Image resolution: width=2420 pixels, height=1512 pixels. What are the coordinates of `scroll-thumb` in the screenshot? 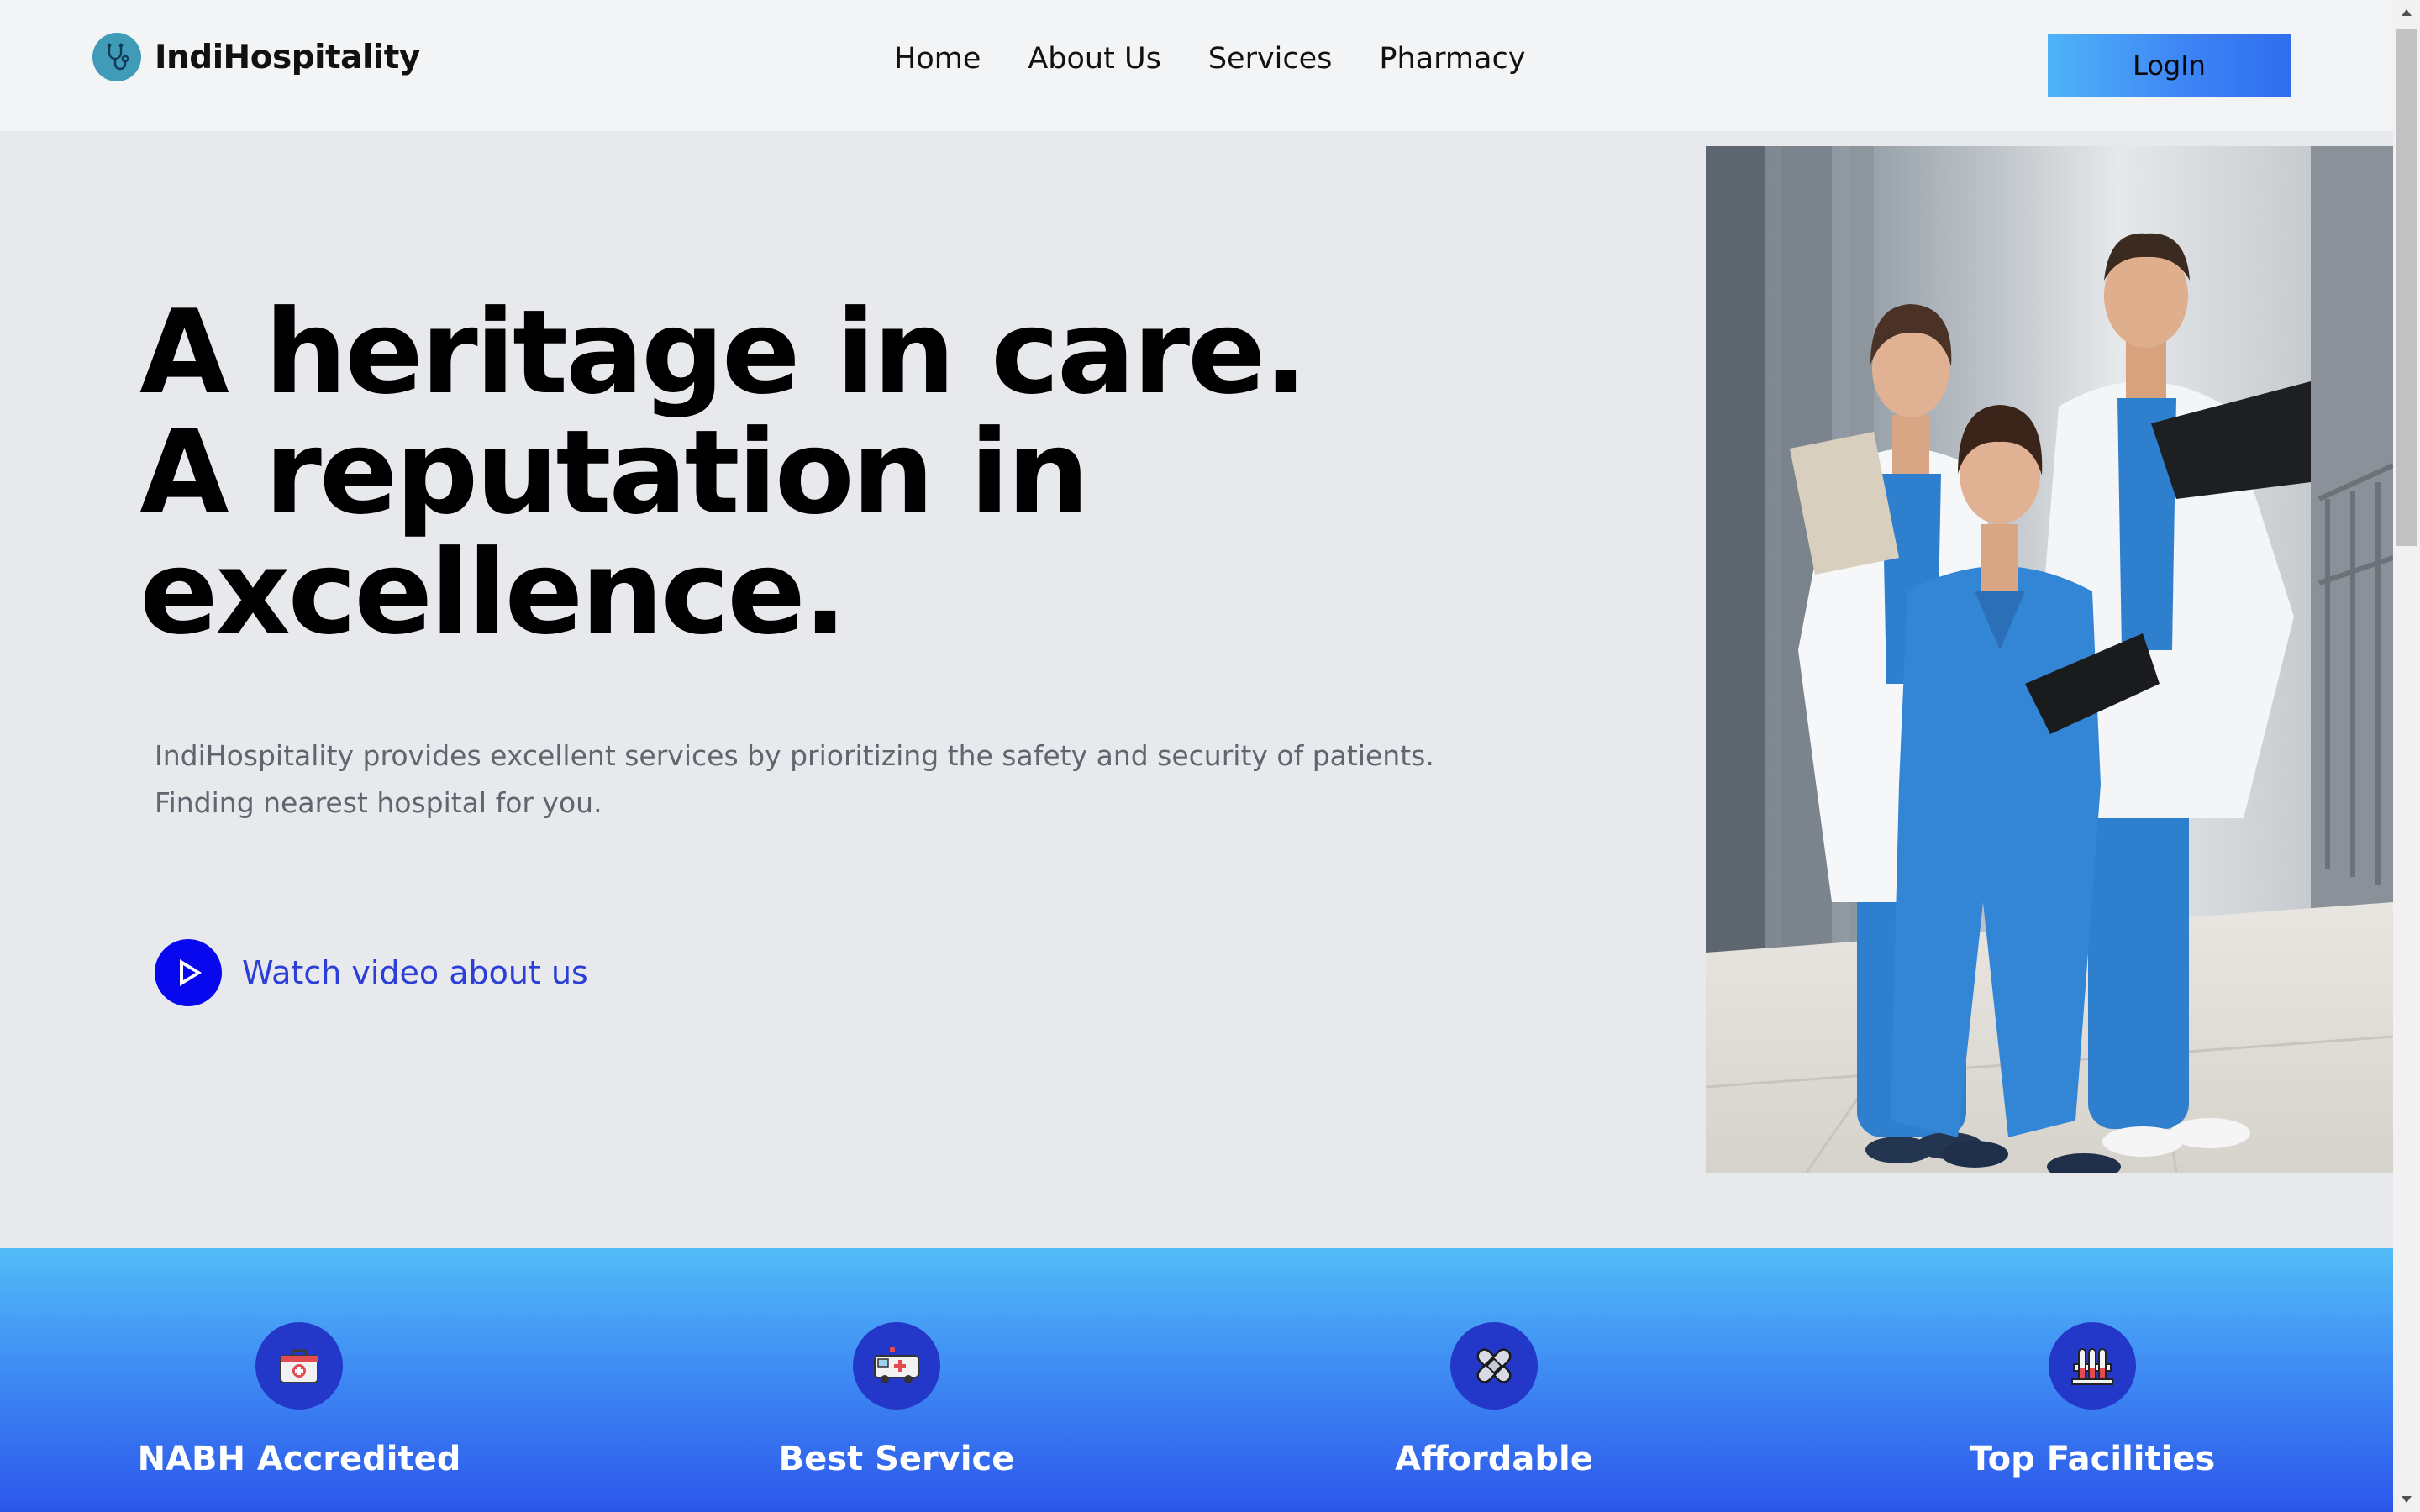 It's located at (2406, 287).